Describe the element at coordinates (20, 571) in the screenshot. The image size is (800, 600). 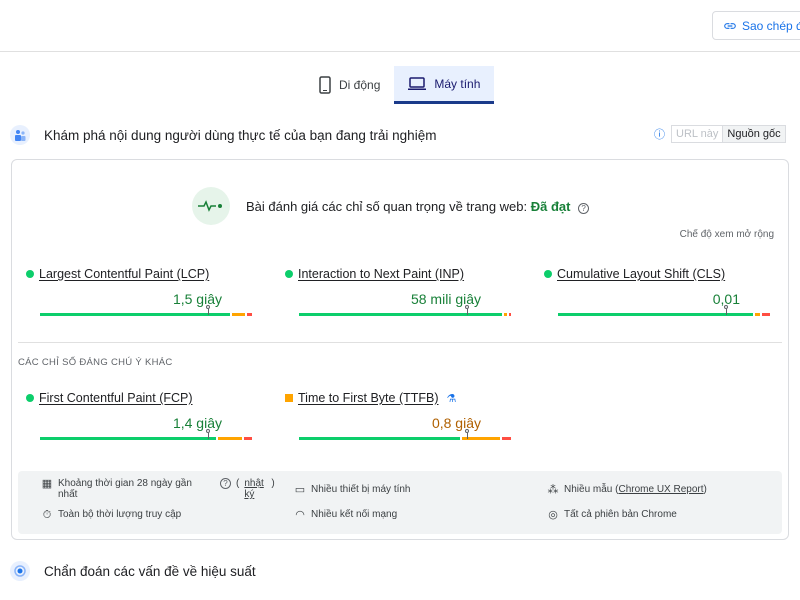
I see `diagnose-icon` at that location.